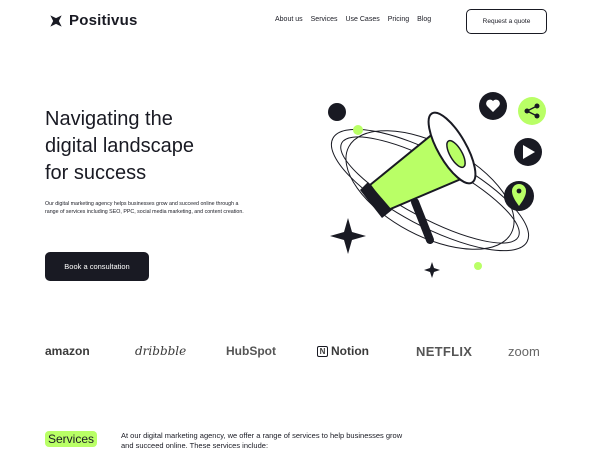 The height and width of the screenshot is (476, 592). Describe the element at coordinates (109, 119) in the screenshot. I see `hero-title-line: Navigating the` at that location.